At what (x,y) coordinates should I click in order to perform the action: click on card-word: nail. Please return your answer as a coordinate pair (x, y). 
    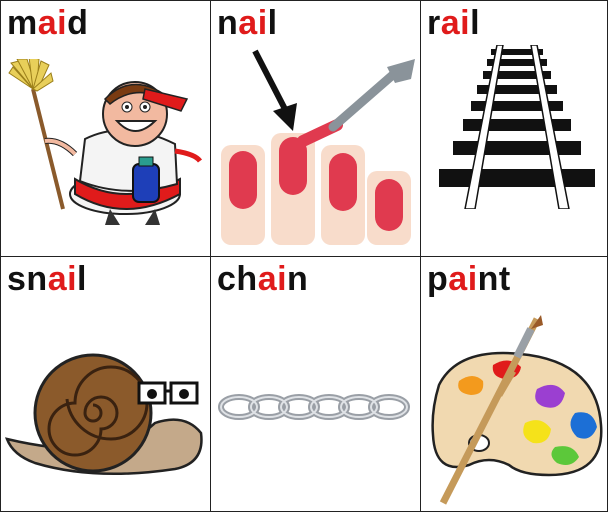
    Looking at the image, I should click on (247, 23).